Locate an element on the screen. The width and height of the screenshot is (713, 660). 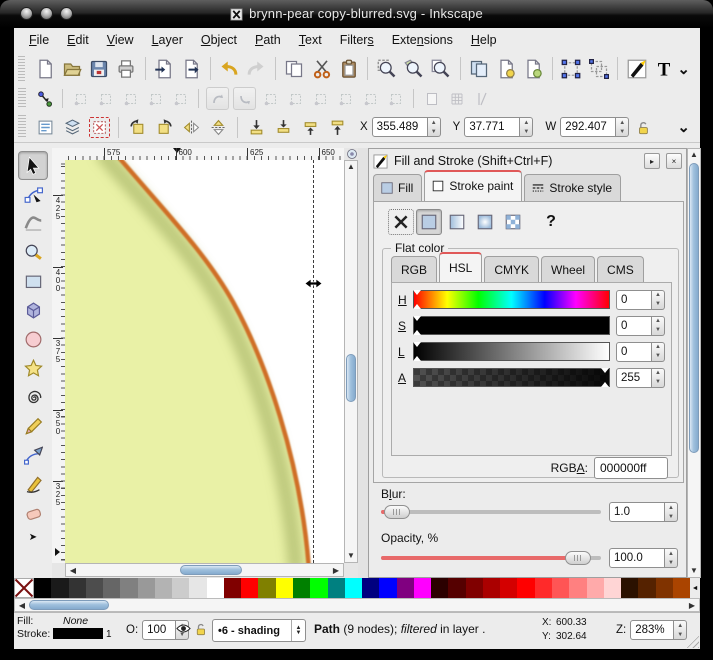
opacity-spinbox: 100.0 ▲ ▼ is located at coordinates (643, 558).